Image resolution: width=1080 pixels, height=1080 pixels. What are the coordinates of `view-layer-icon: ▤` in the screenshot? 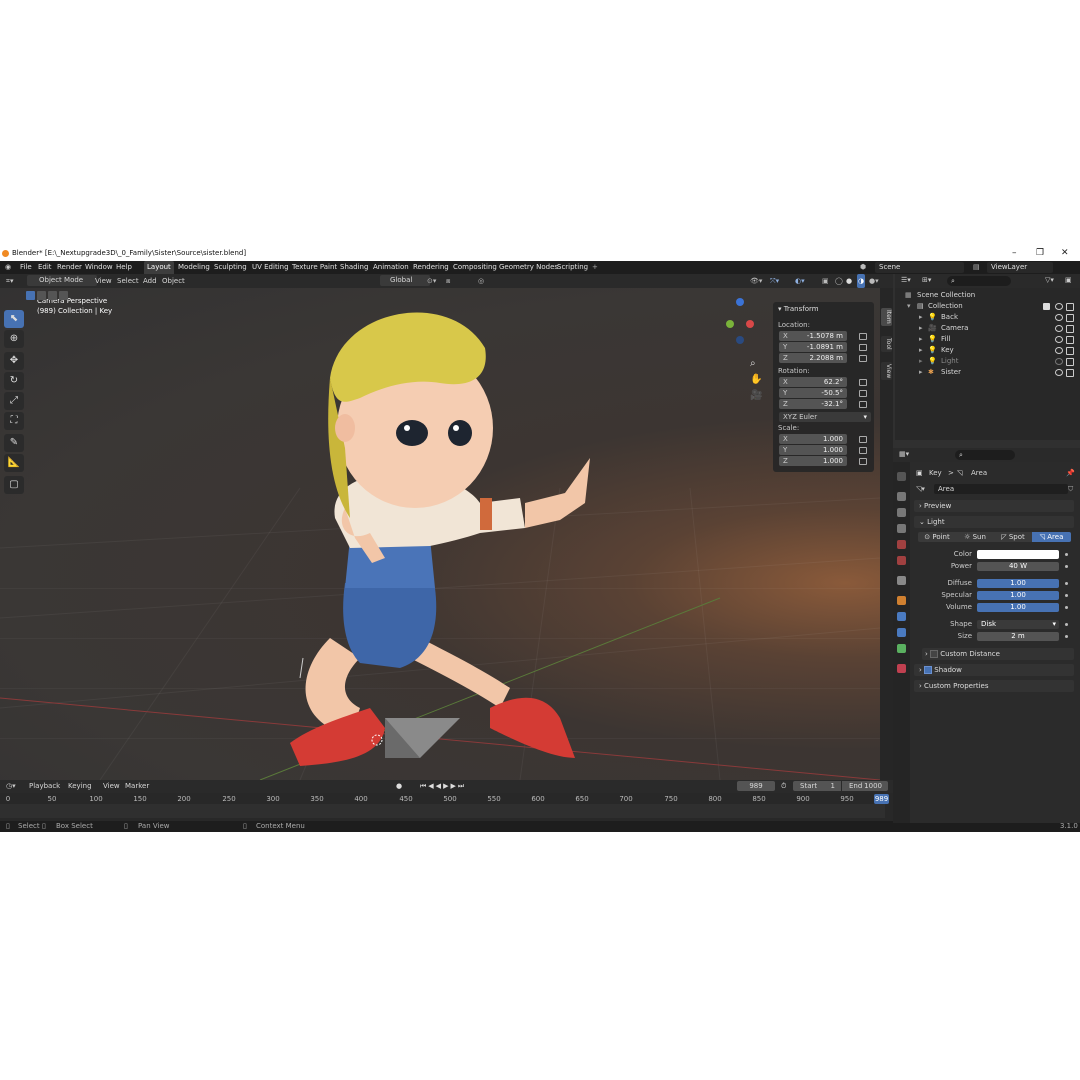 It's located at (976, 267).